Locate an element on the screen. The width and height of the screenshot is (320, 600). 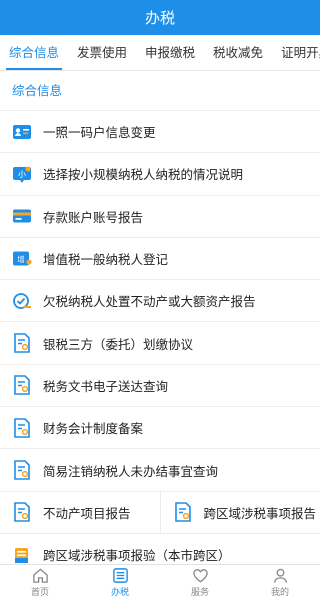
tabbar-label: 服务 is located at coordinates (199, 593).